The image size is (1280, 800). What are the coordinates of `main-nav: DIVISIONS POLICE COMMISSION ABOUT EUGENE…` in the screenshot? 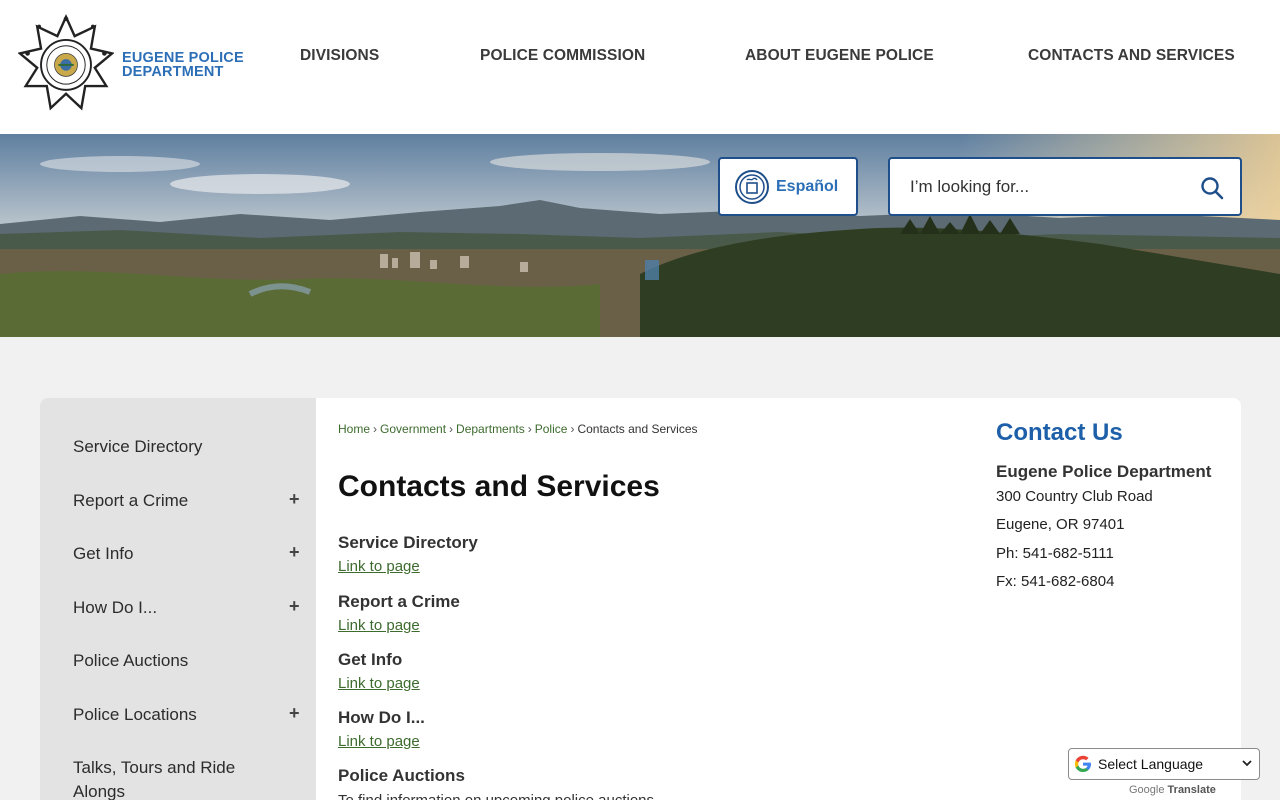 It's located at (640, 57).